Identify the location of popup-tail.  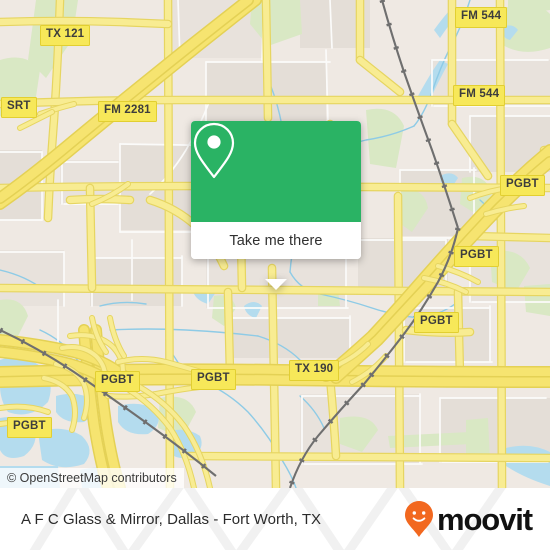
(276, 284).